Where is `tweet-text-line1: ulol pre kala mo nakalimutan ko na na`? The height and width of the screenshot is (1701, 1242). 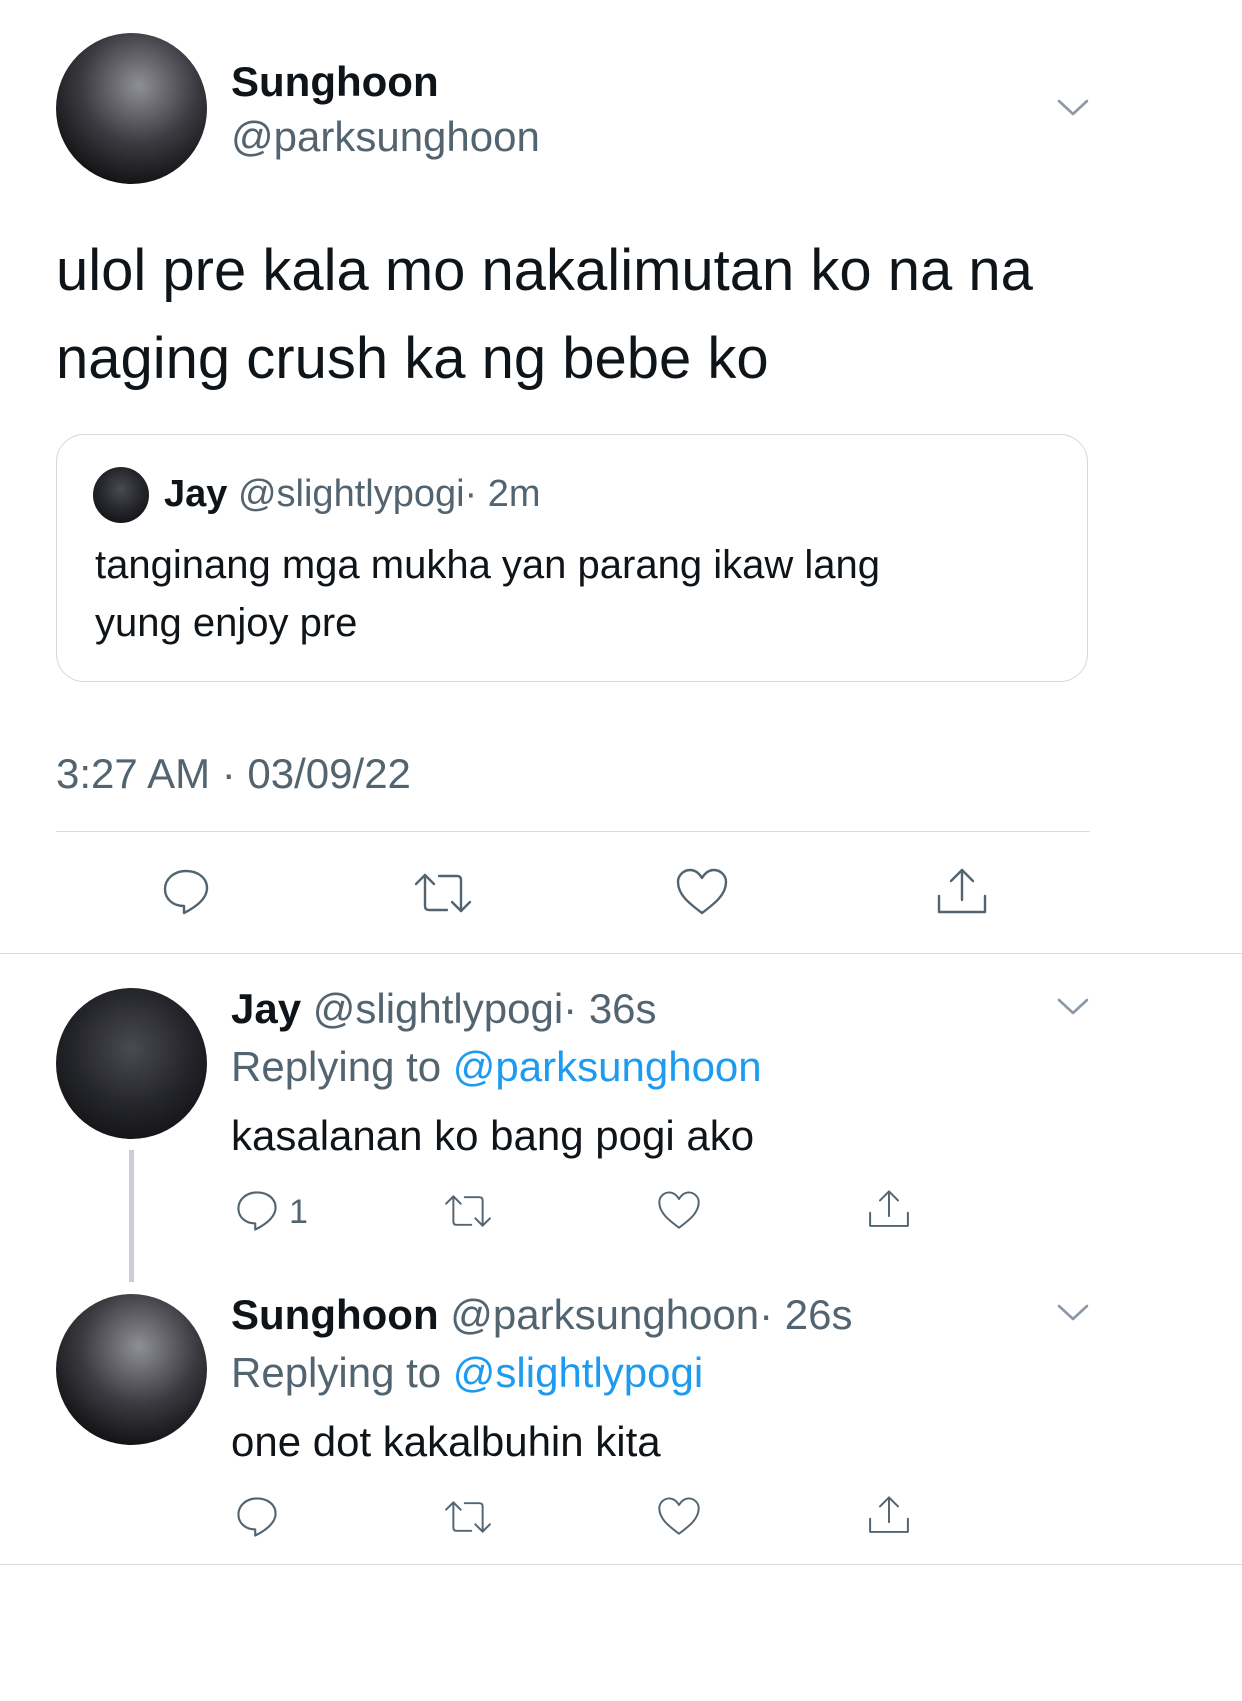 tweet-text-line1: ulol pre kala mo nakalimutan ko na na is located at coordinates (544, 270).